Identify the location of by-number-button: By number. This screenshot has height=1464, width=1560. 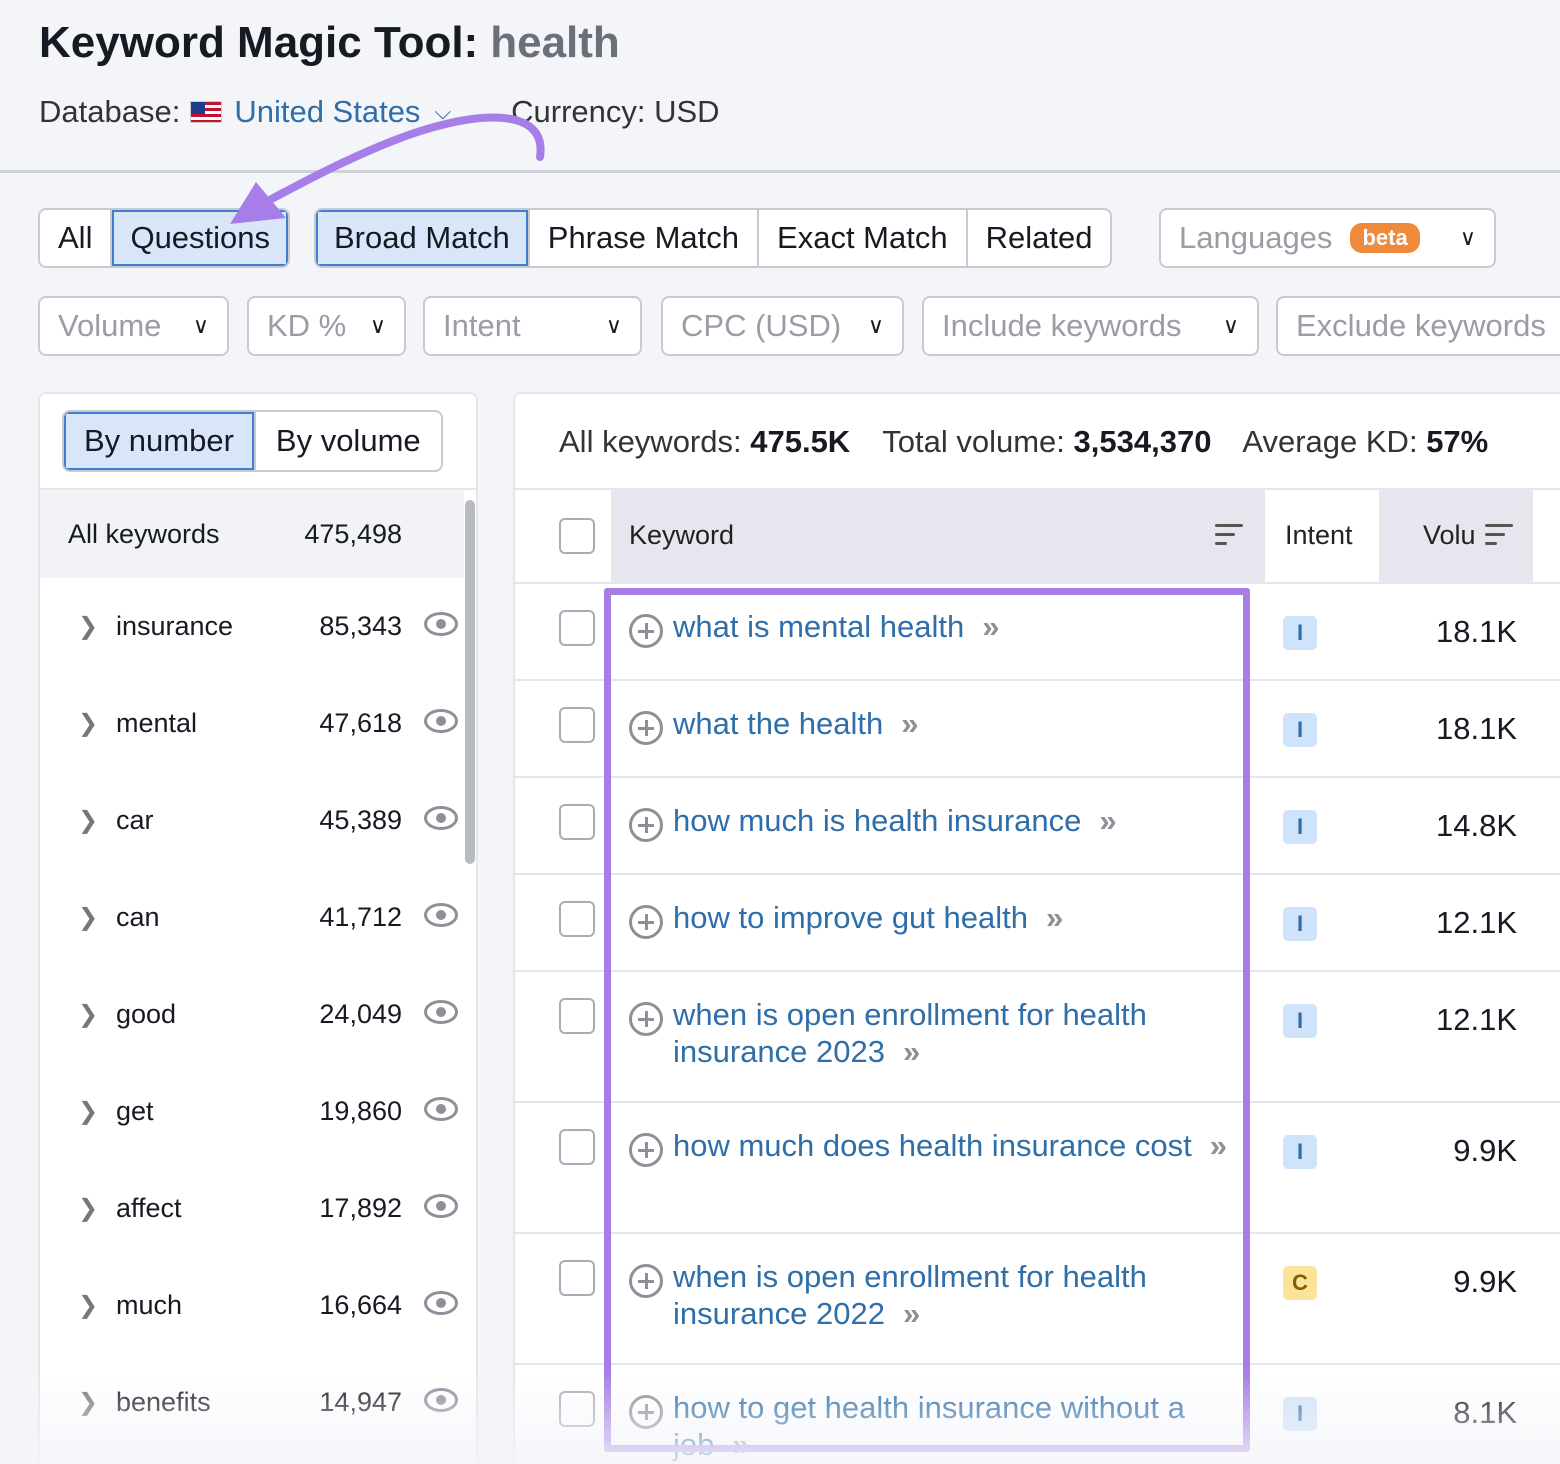
(160, 441).